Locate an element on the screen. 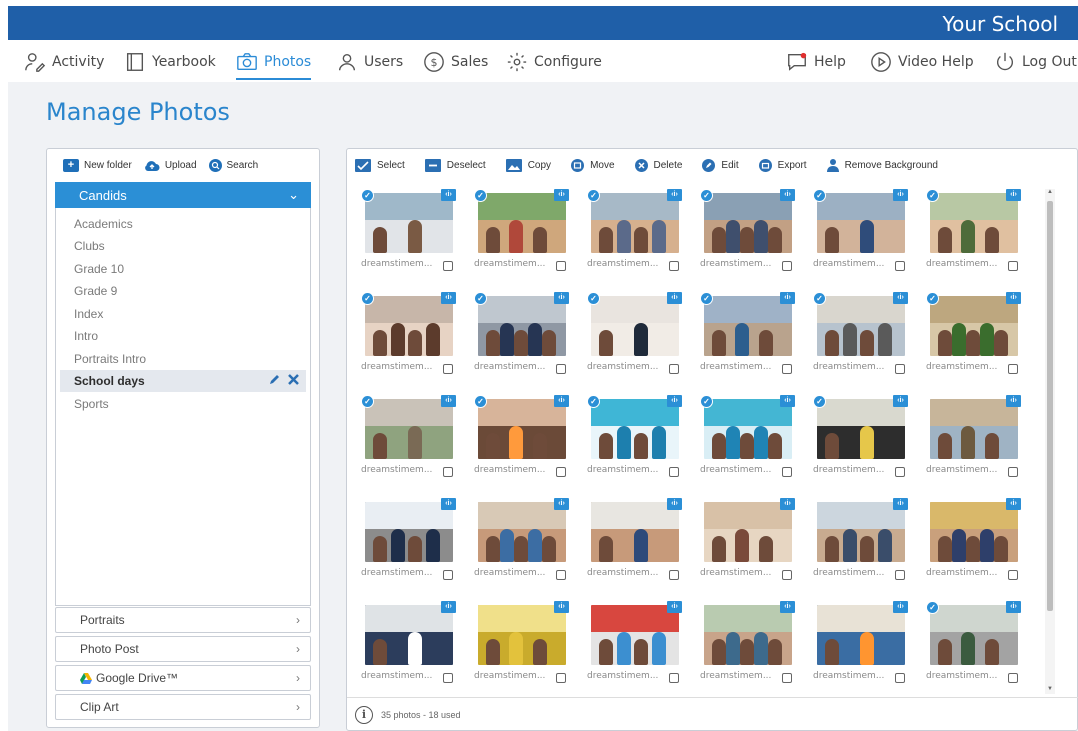  export-button: Export is located at coordinates (782, 165).